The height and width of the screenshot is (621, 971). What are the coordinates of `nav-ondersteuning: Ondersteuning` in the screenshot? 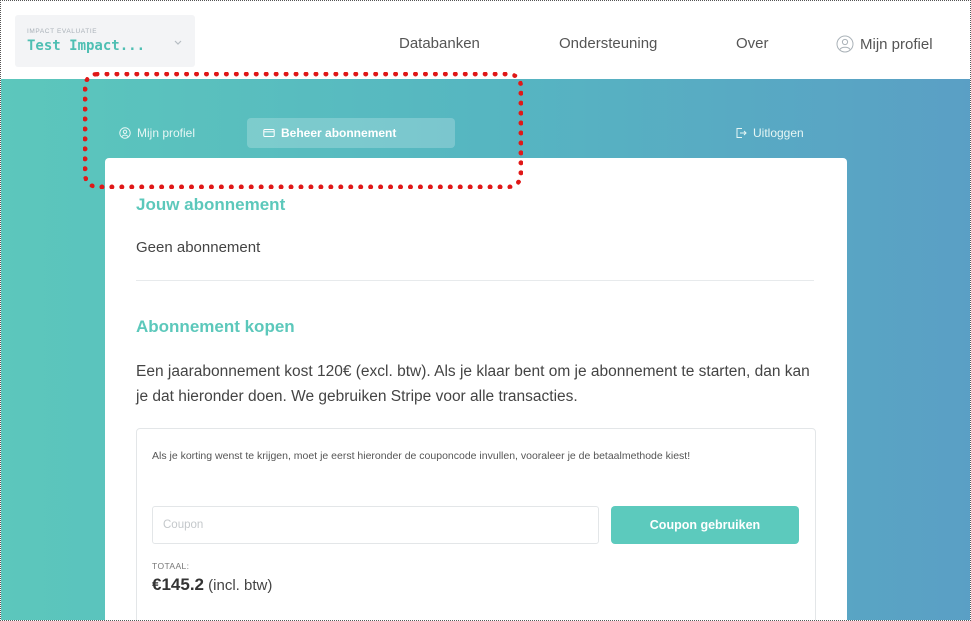 It's located at (608, 43).